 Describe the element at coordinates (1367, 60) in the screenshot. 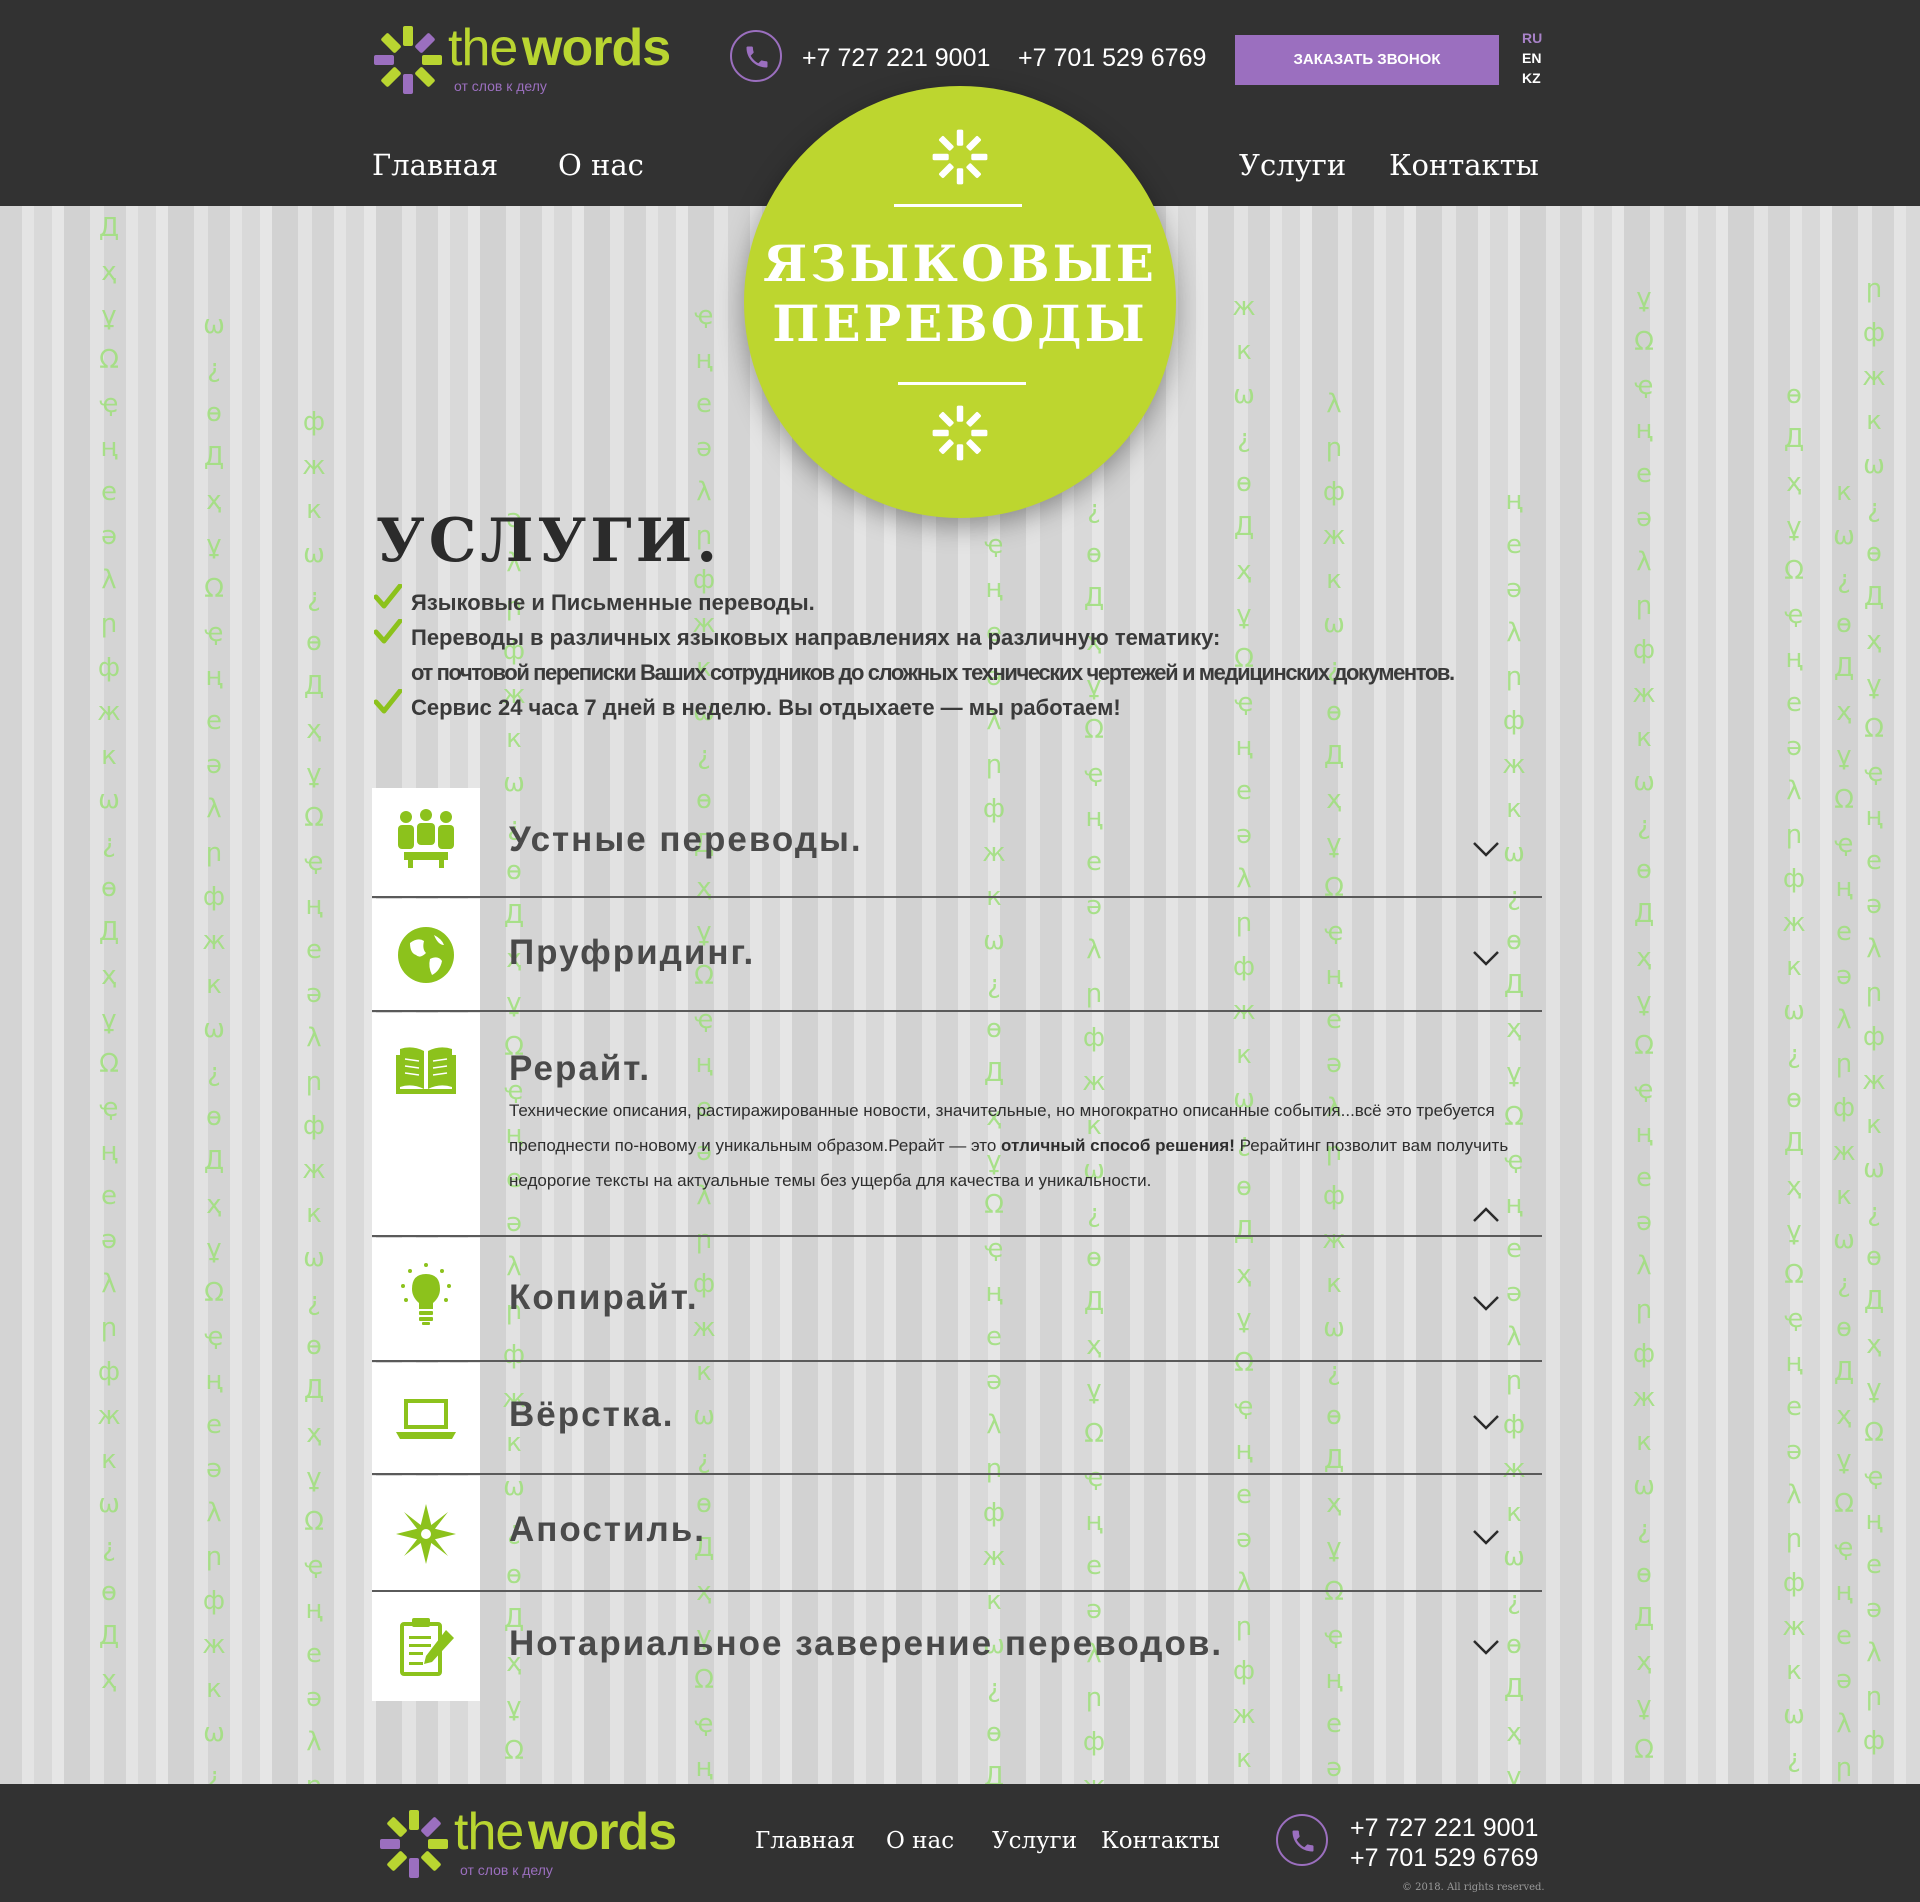

I see `order-call-button: ЗАКАЗАТЬ ЗВОНОК` at that location.